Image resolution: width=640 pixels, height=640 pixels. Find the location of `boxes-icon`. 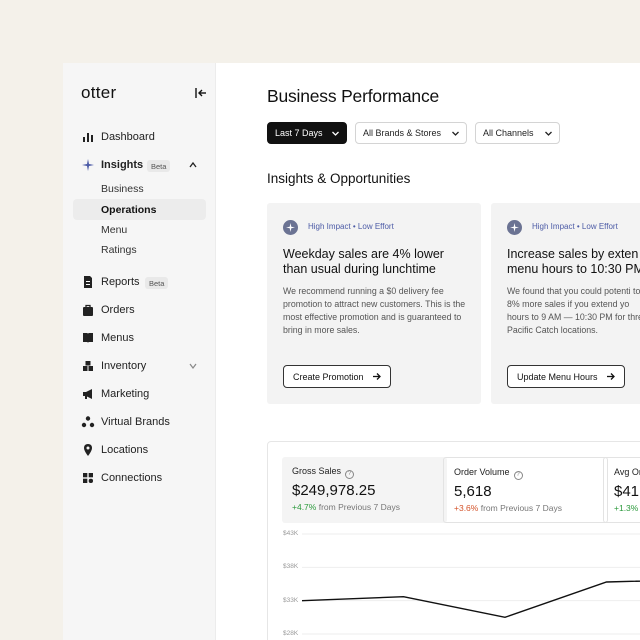

boxes-icon is located at coordinates (88, 366).